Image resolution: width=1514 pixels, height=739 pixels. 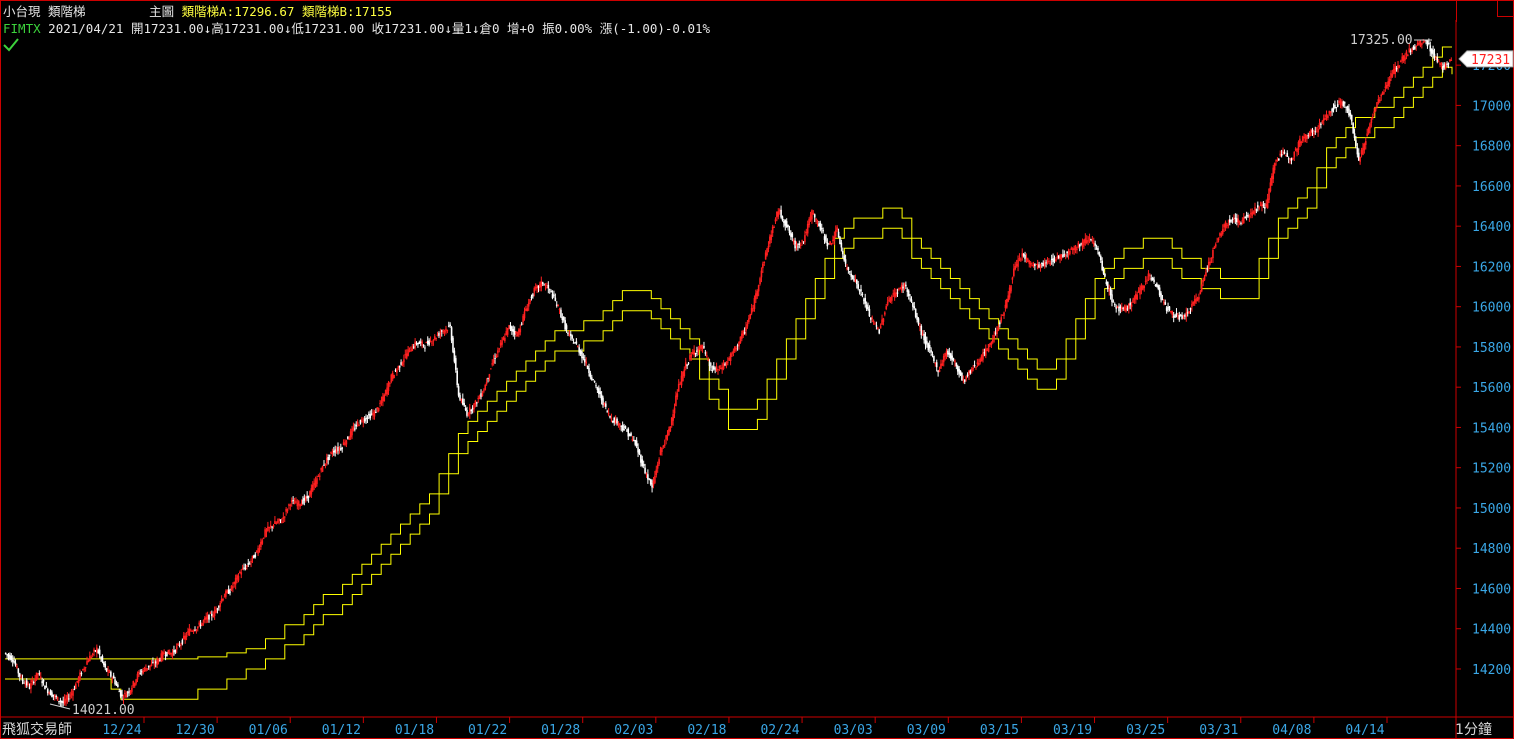 I want to click on y-tick-label: 17000, so click(x=1491, y=106).